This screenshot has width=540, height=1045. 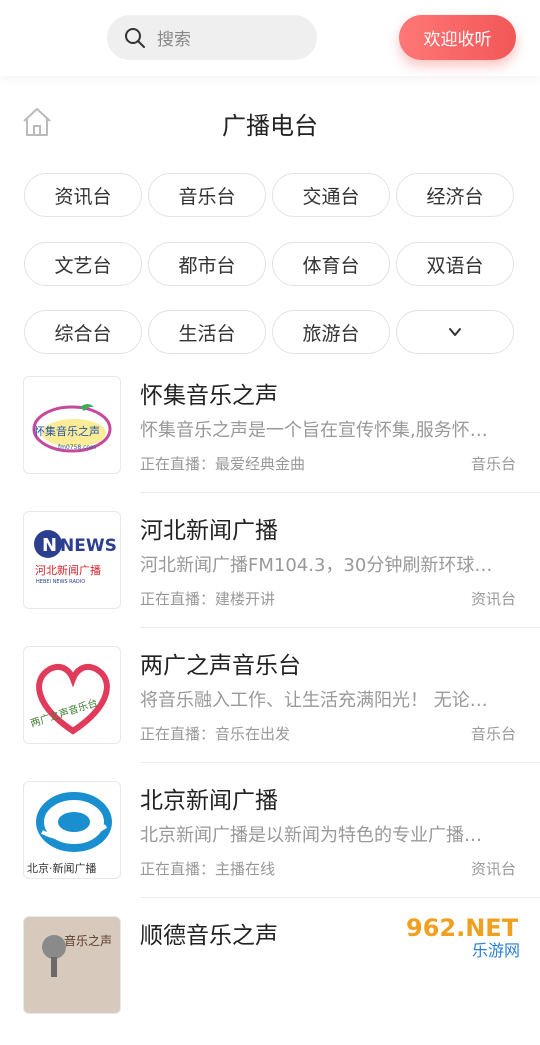 I want to click on chip-travel: 旅游台, so click(x=331, y=332).